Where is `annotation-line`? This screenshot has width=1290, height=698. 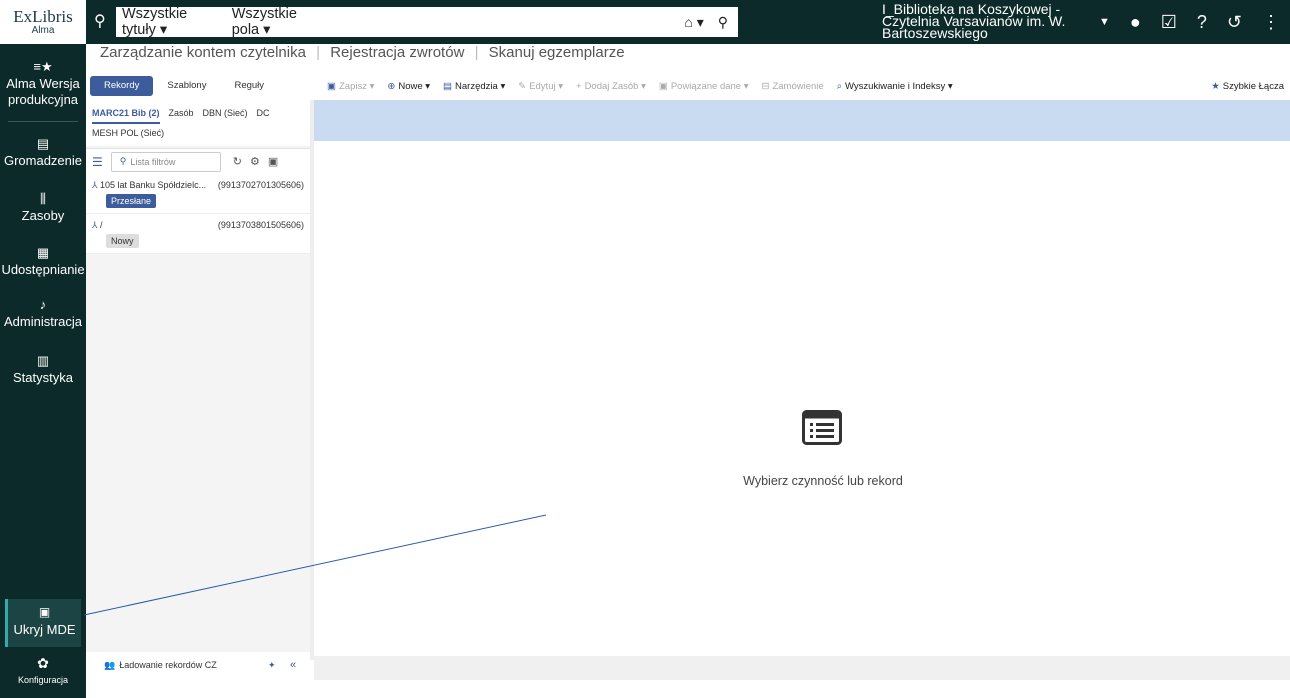
annotation-line is located at coordinates (315, 565).